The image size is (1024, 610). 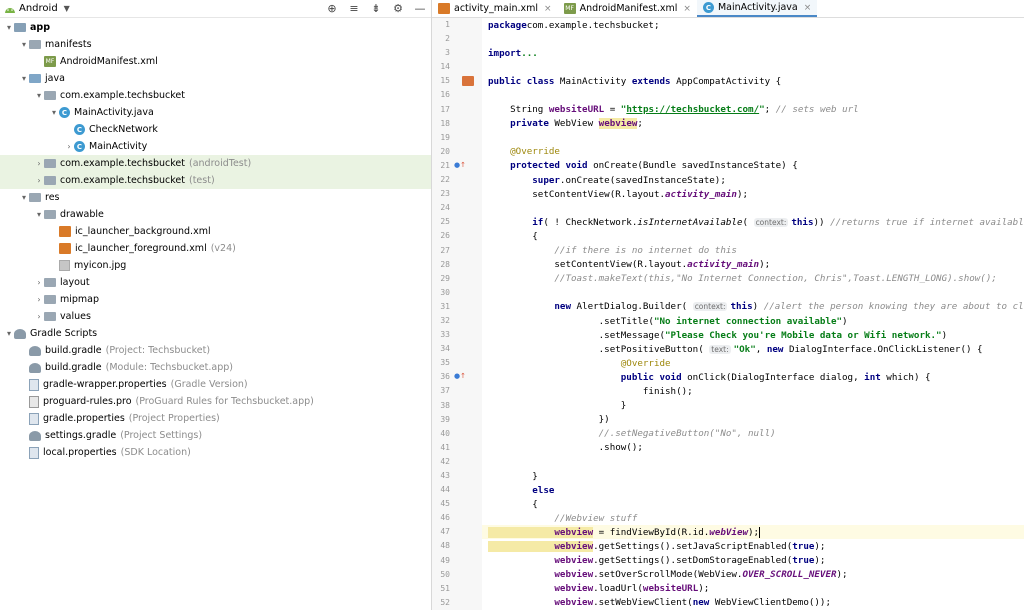 I want to click on code-line: //Webview stuff, so click(x=753, y=518).